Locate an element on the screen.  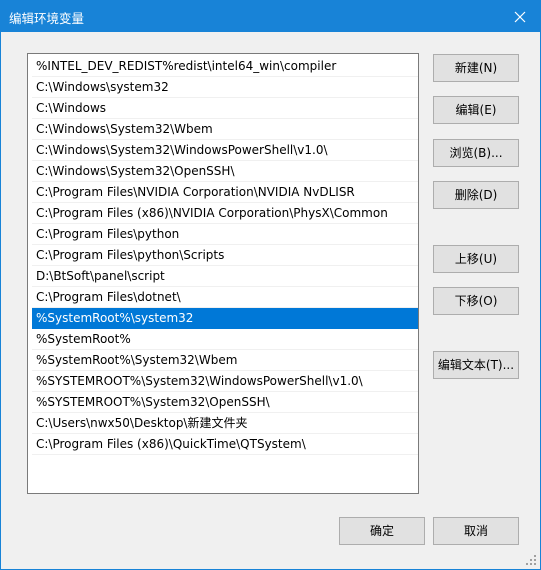
title-bar: 编辑环境变量 is located at coordinates (270, 16).